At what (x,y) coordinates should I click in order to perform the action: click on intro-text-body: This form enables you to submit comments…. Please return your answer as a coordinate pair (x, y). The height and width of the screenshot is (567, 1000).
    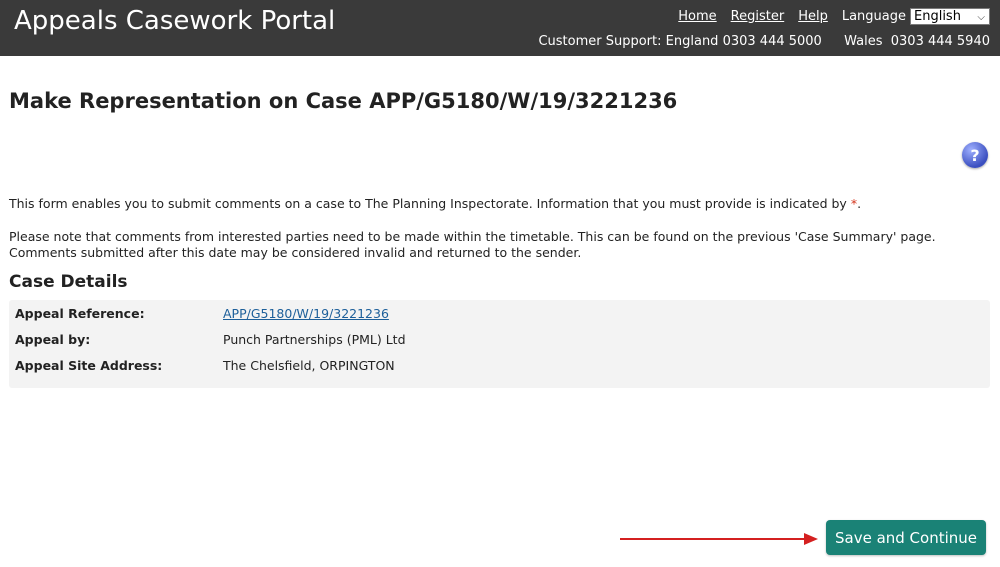
    Looking at the image, I should click on (428, 203).